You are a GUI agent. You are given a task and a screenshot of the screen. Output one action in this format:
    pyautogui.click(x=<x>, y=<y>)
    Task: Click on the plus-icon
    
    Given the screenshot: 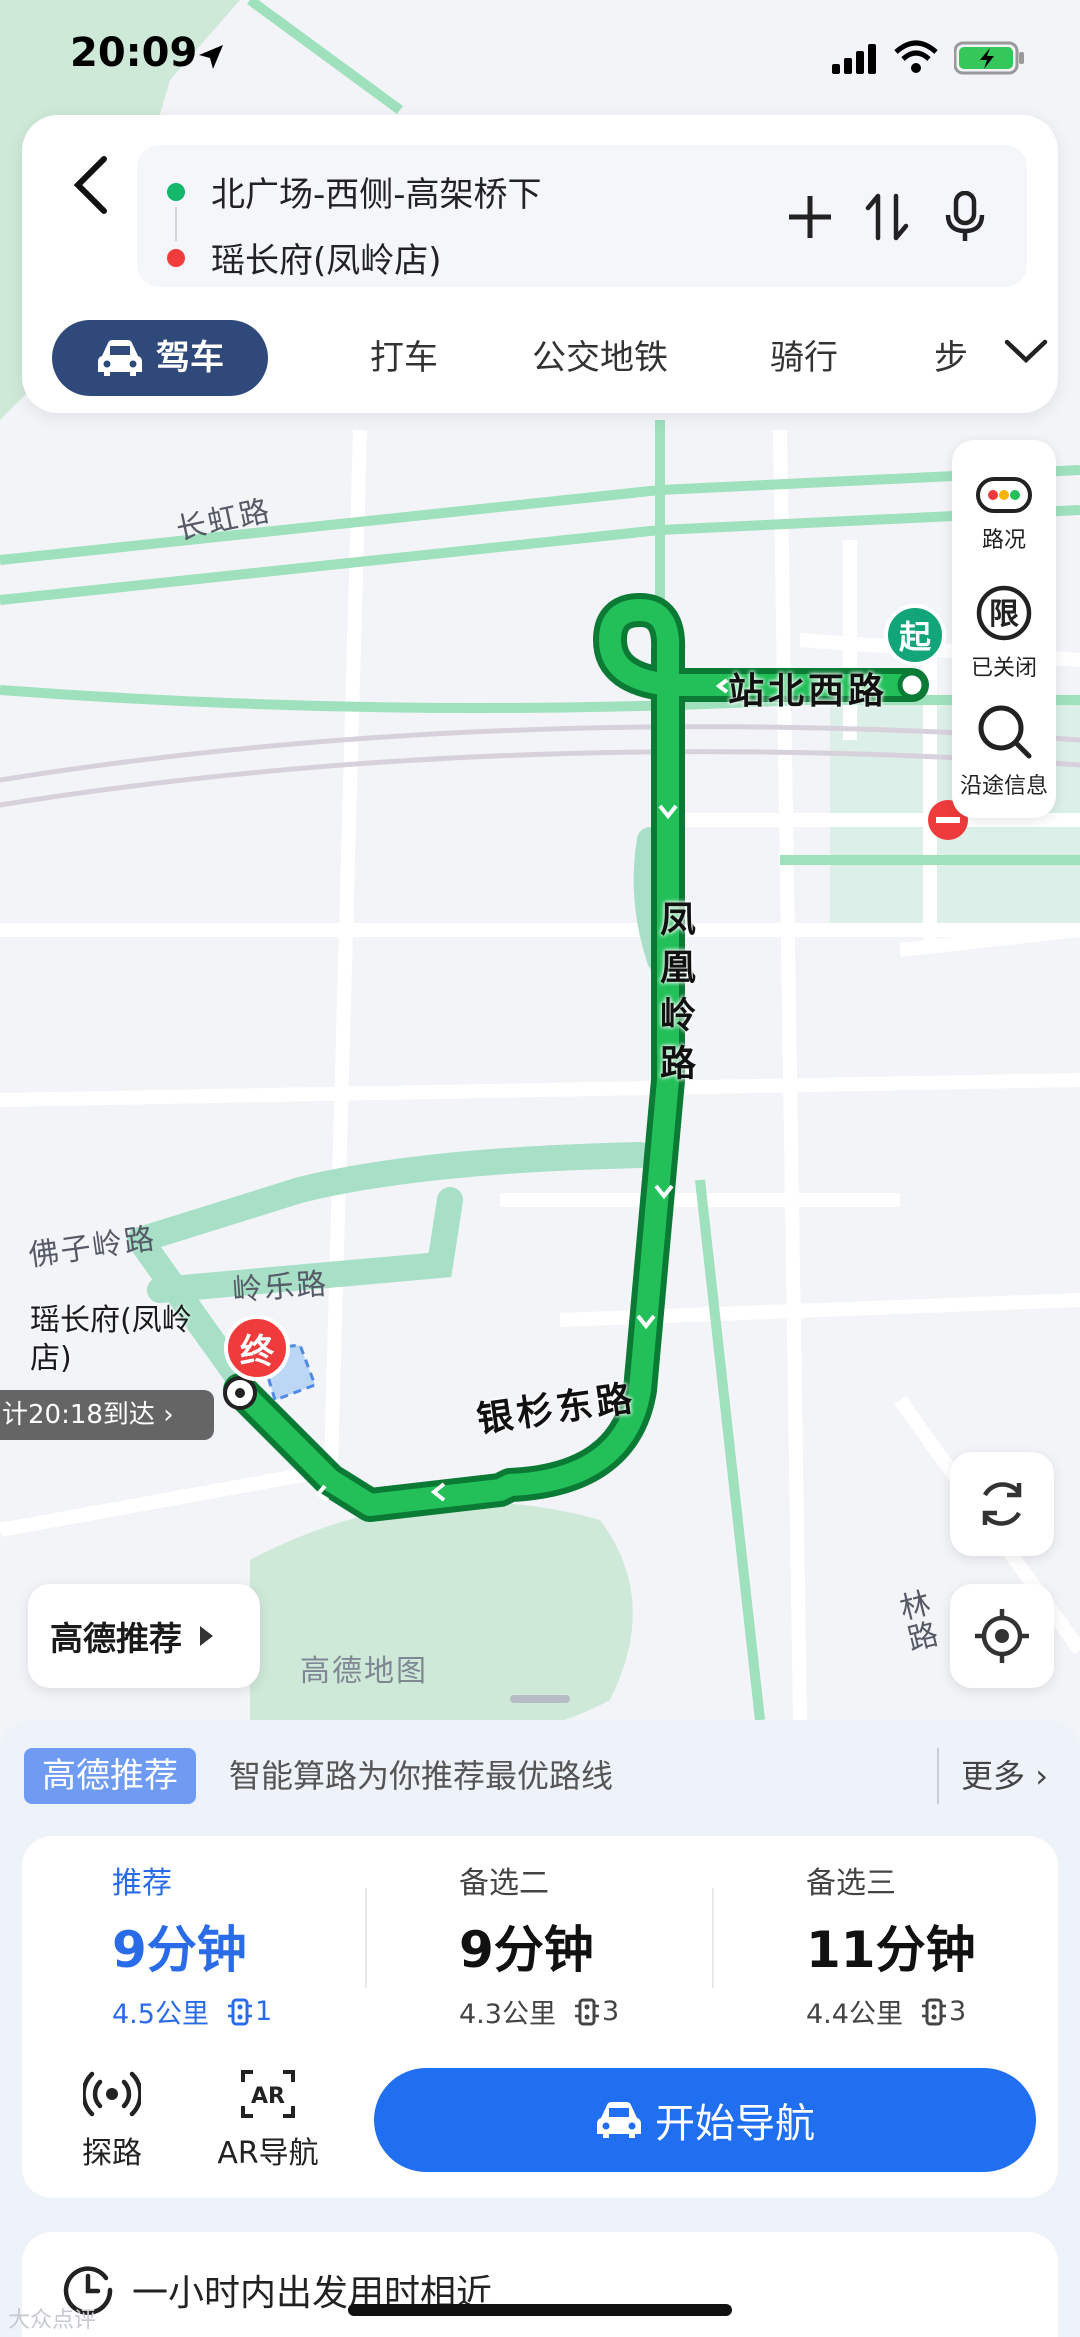 What is the action you would take?
    pyautogui.click(x=810, y=217)
    